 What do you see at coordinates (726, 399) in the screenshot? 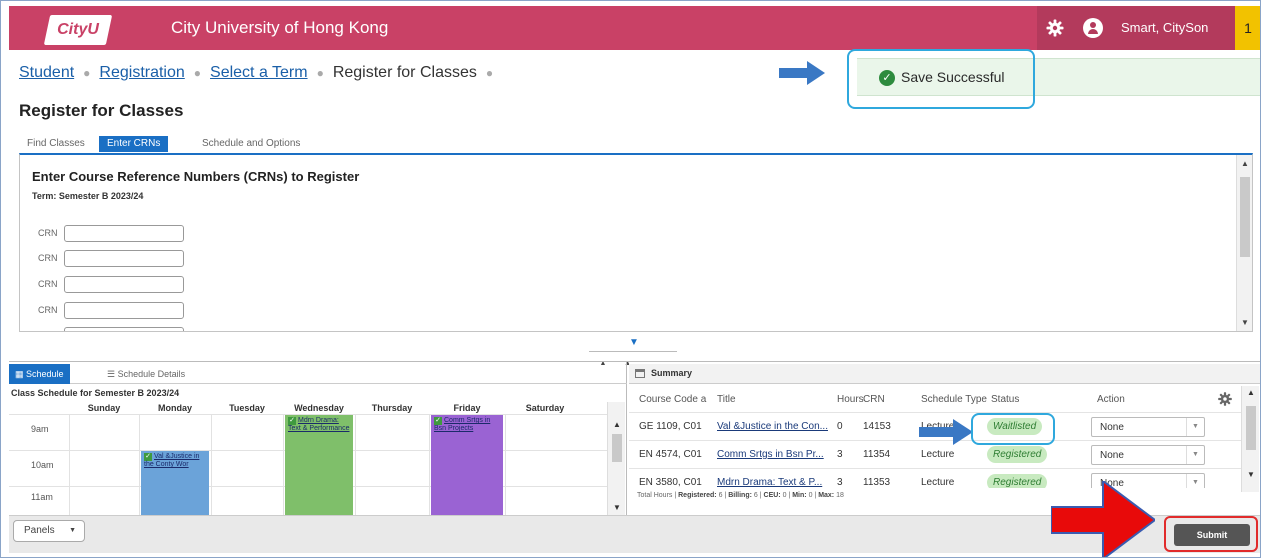
I see `col-title: Title` at bounding box center [726, 399].